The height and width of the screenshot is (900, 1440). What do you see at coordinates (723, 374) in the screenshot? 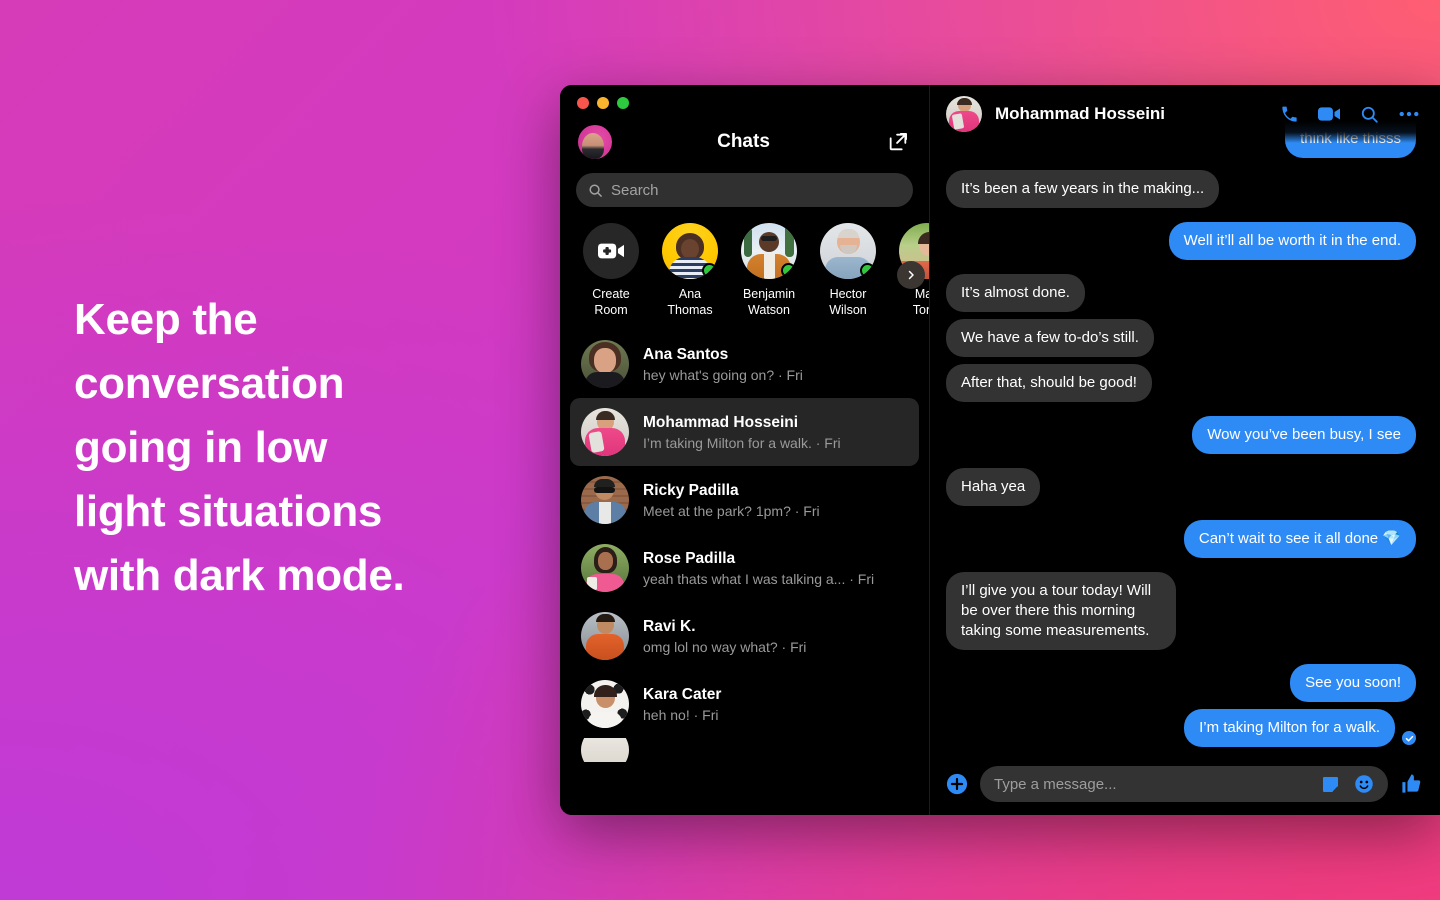
I see `chat-item-preview: hey what's going on? · Fri` at bounding box center [723, 374].